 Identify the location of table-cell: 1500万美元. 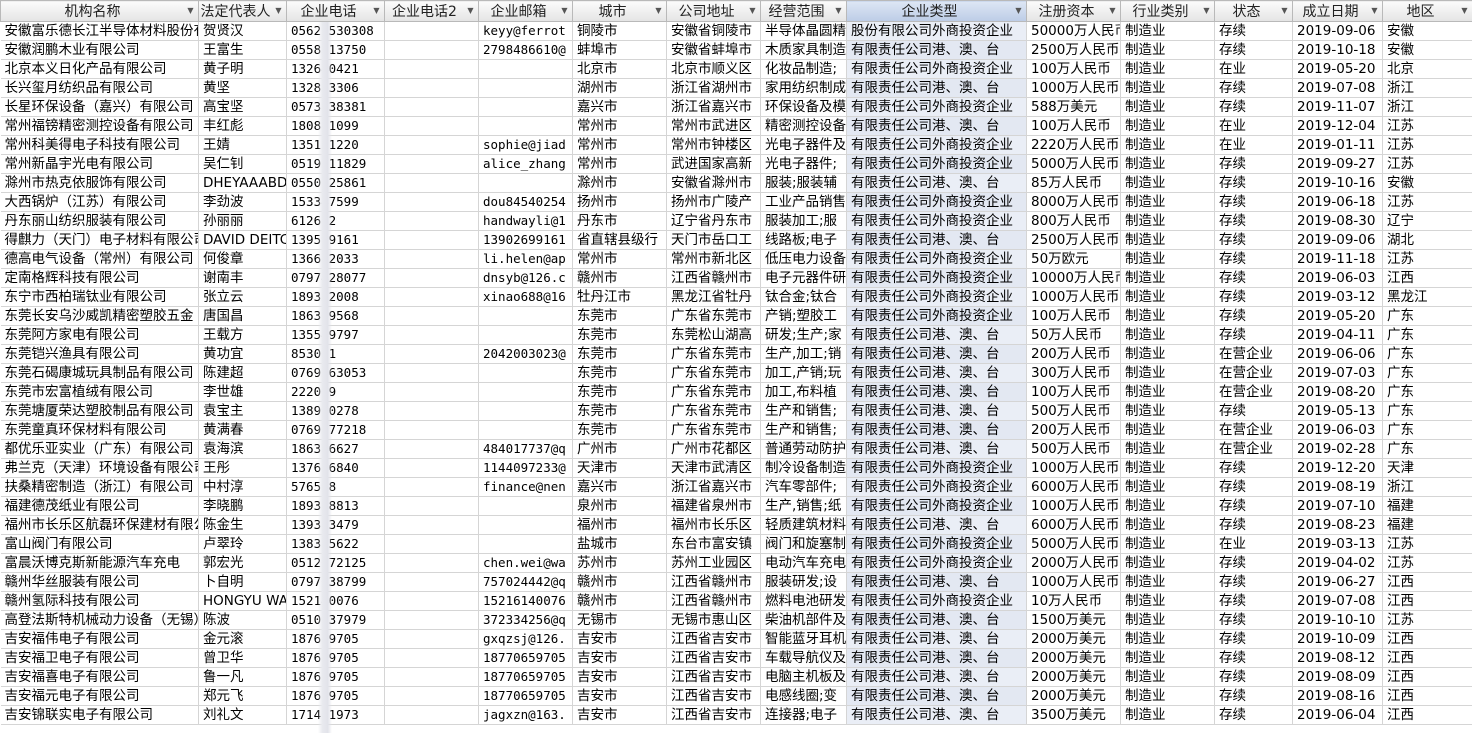
(1073, 620).